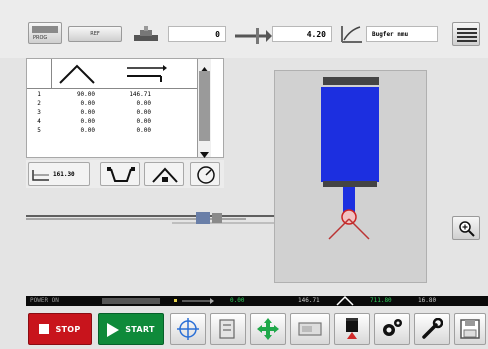 The width and height of the screenshot is (488, 349). I want to click on row-angle: 90.00, so click(85, 94).